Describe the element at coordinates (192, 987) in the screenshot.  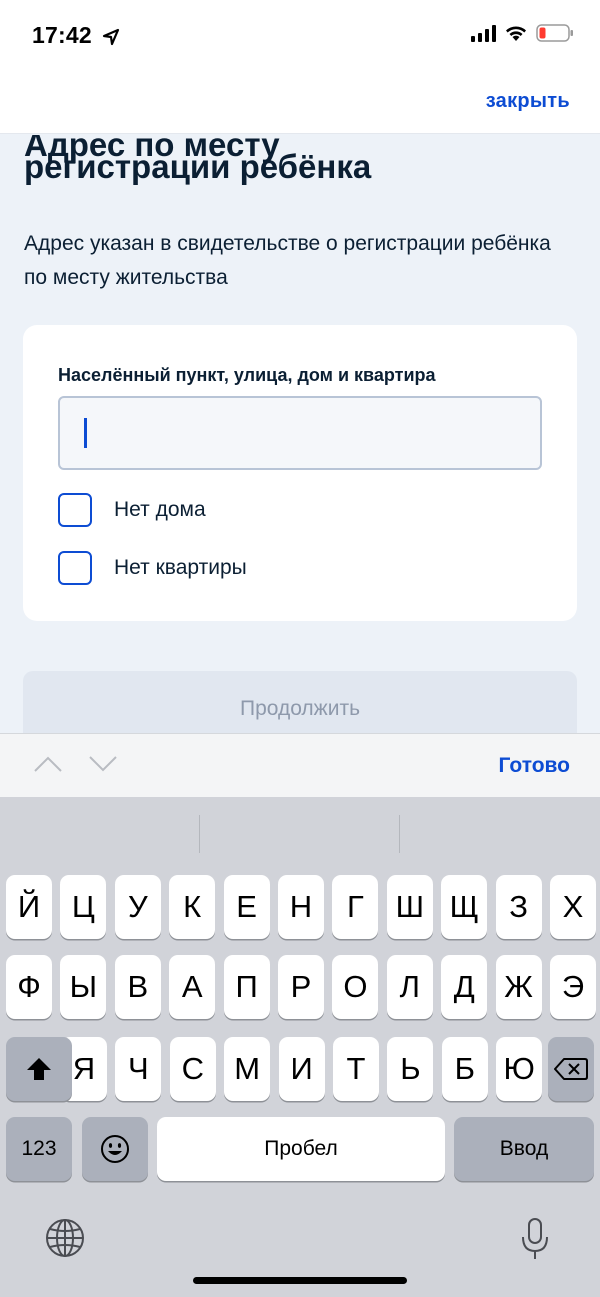
I see `letter-key: А` at that location.